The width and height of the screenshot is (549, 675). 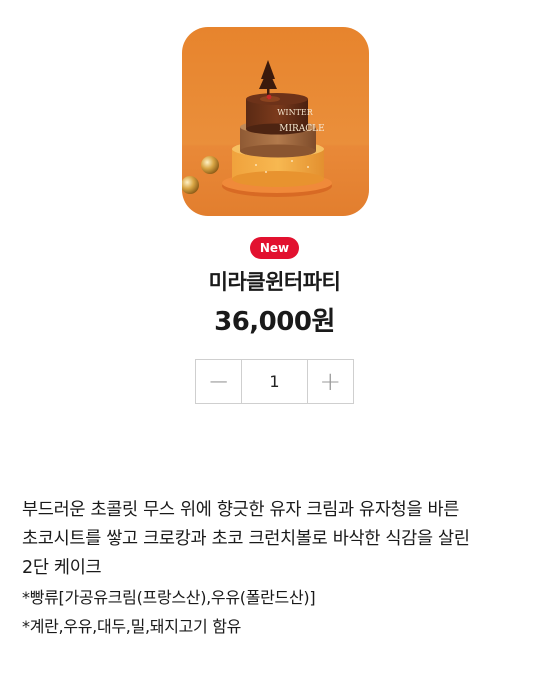 I want to click on decrease-quantity-button: −, so click(x=218, y=381).